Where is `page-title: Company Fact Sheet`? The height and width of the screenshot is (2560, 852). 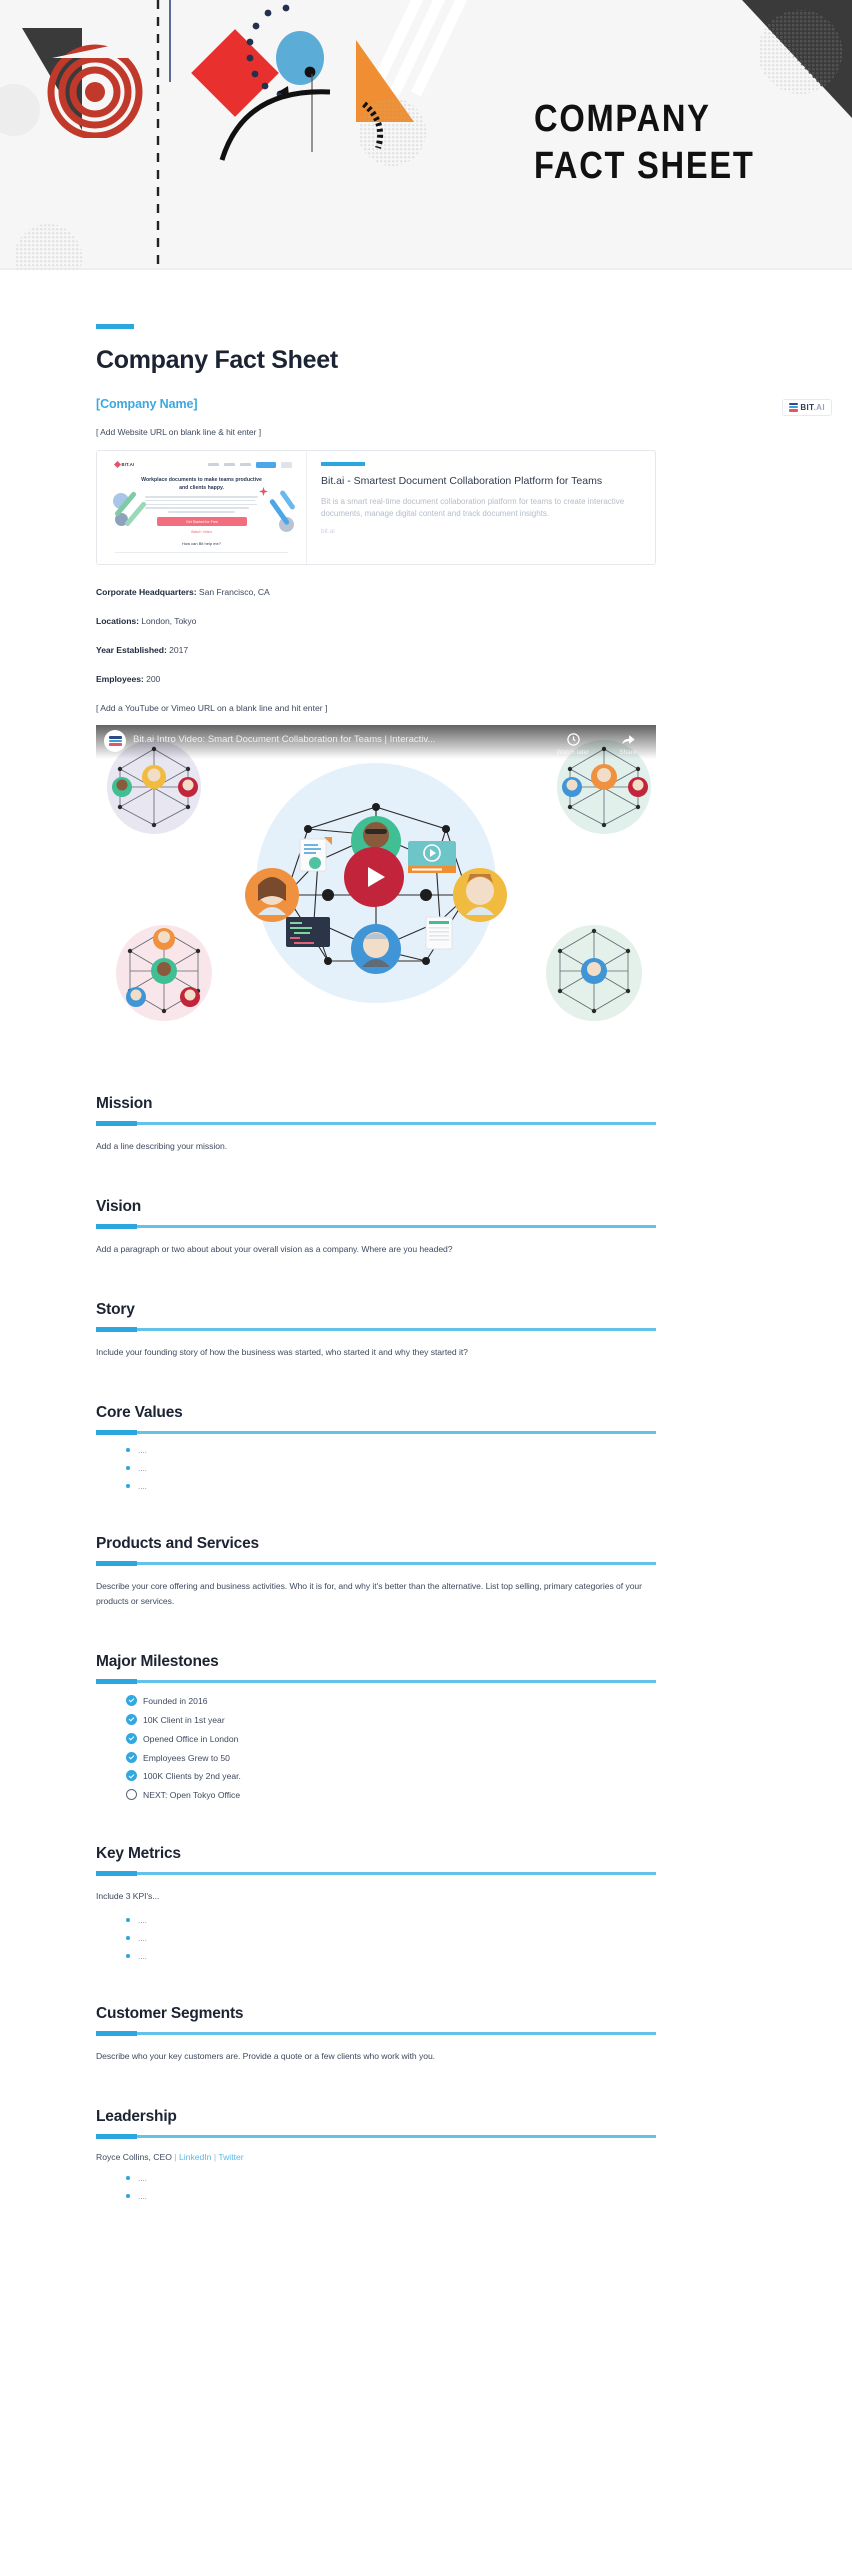 page-title: Company Fact Sheet is located at coordinates (217, 360).